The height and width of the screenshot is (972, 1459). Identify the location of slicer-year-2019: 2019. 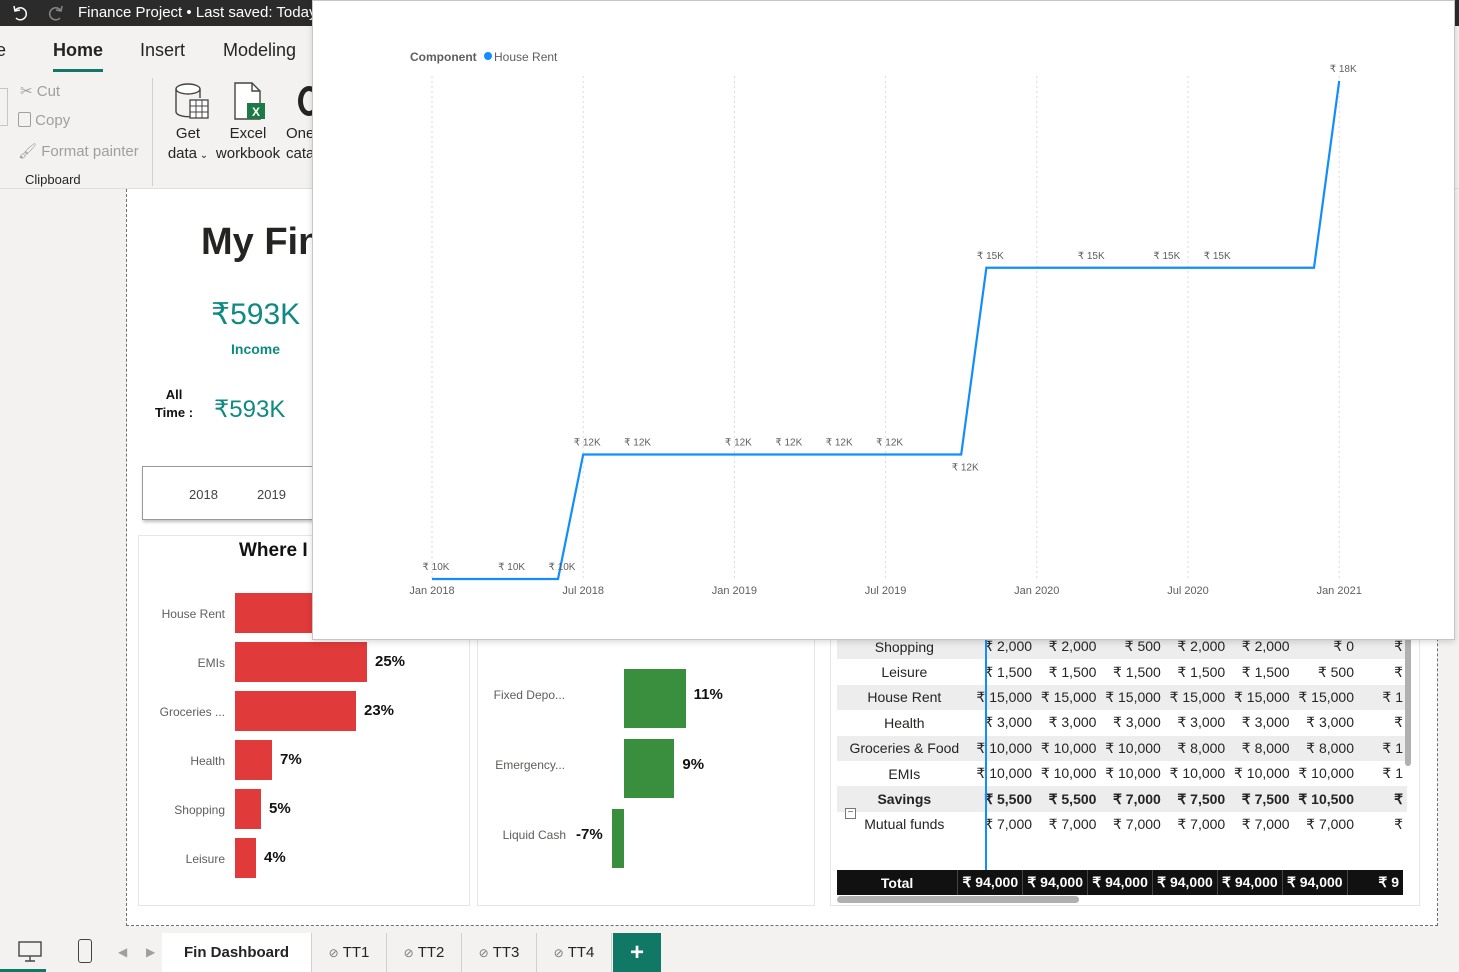
(271, 494).